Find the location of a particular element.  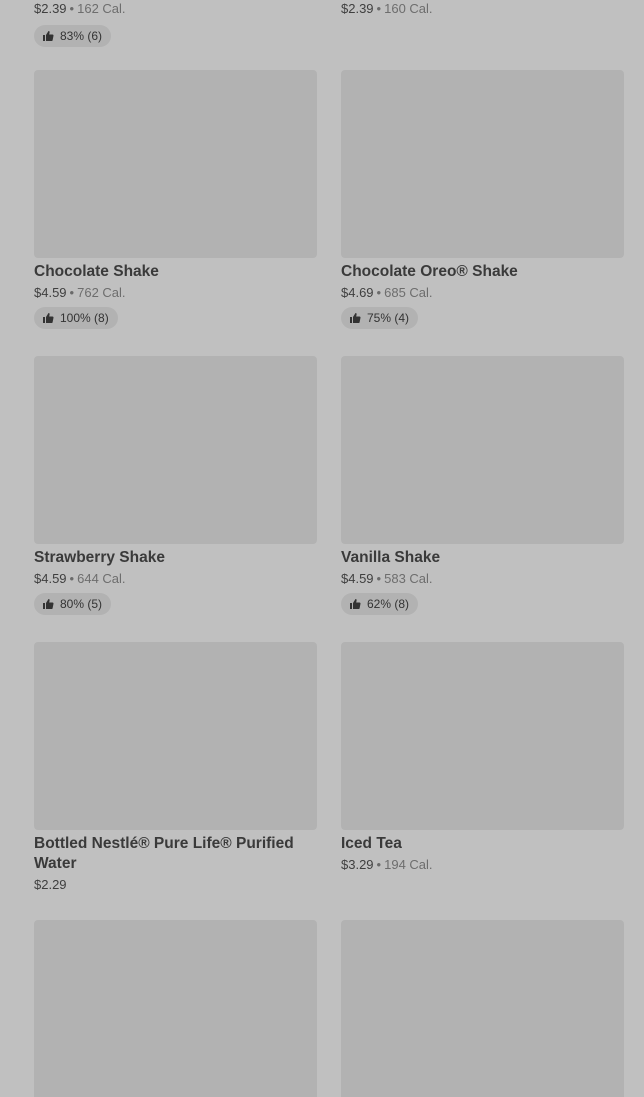

price-calories: $2.39 • 160 Cal. is located at coordinates (482, 9).